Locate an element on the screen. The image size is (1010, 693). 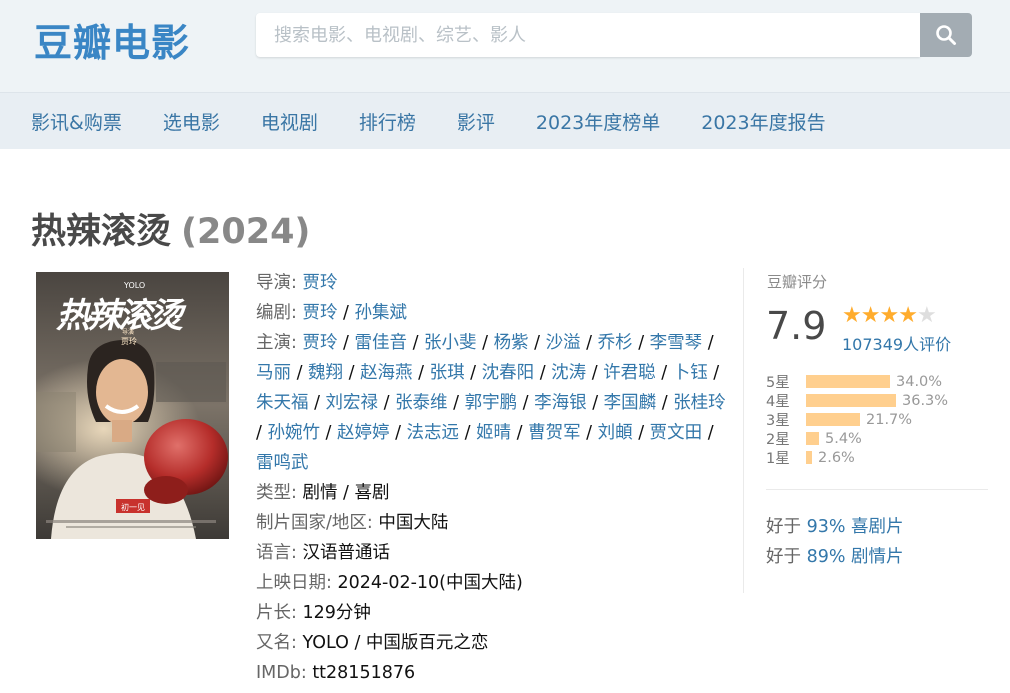
cast-member-link: 法志远 is located at coordinates (433, 433).